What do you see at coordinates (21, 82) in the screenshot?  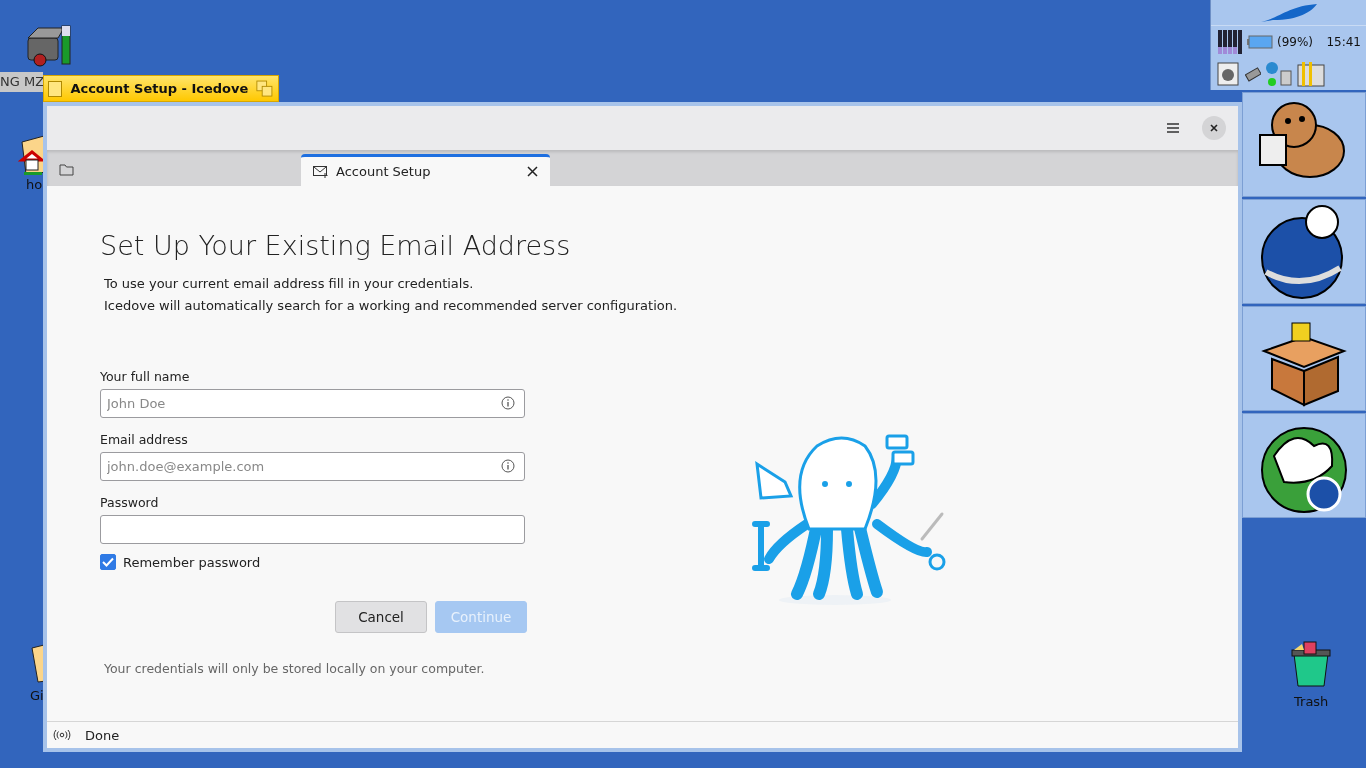 I see `desktop-icon-label: NG MZ` at bounding box center [21, 82].